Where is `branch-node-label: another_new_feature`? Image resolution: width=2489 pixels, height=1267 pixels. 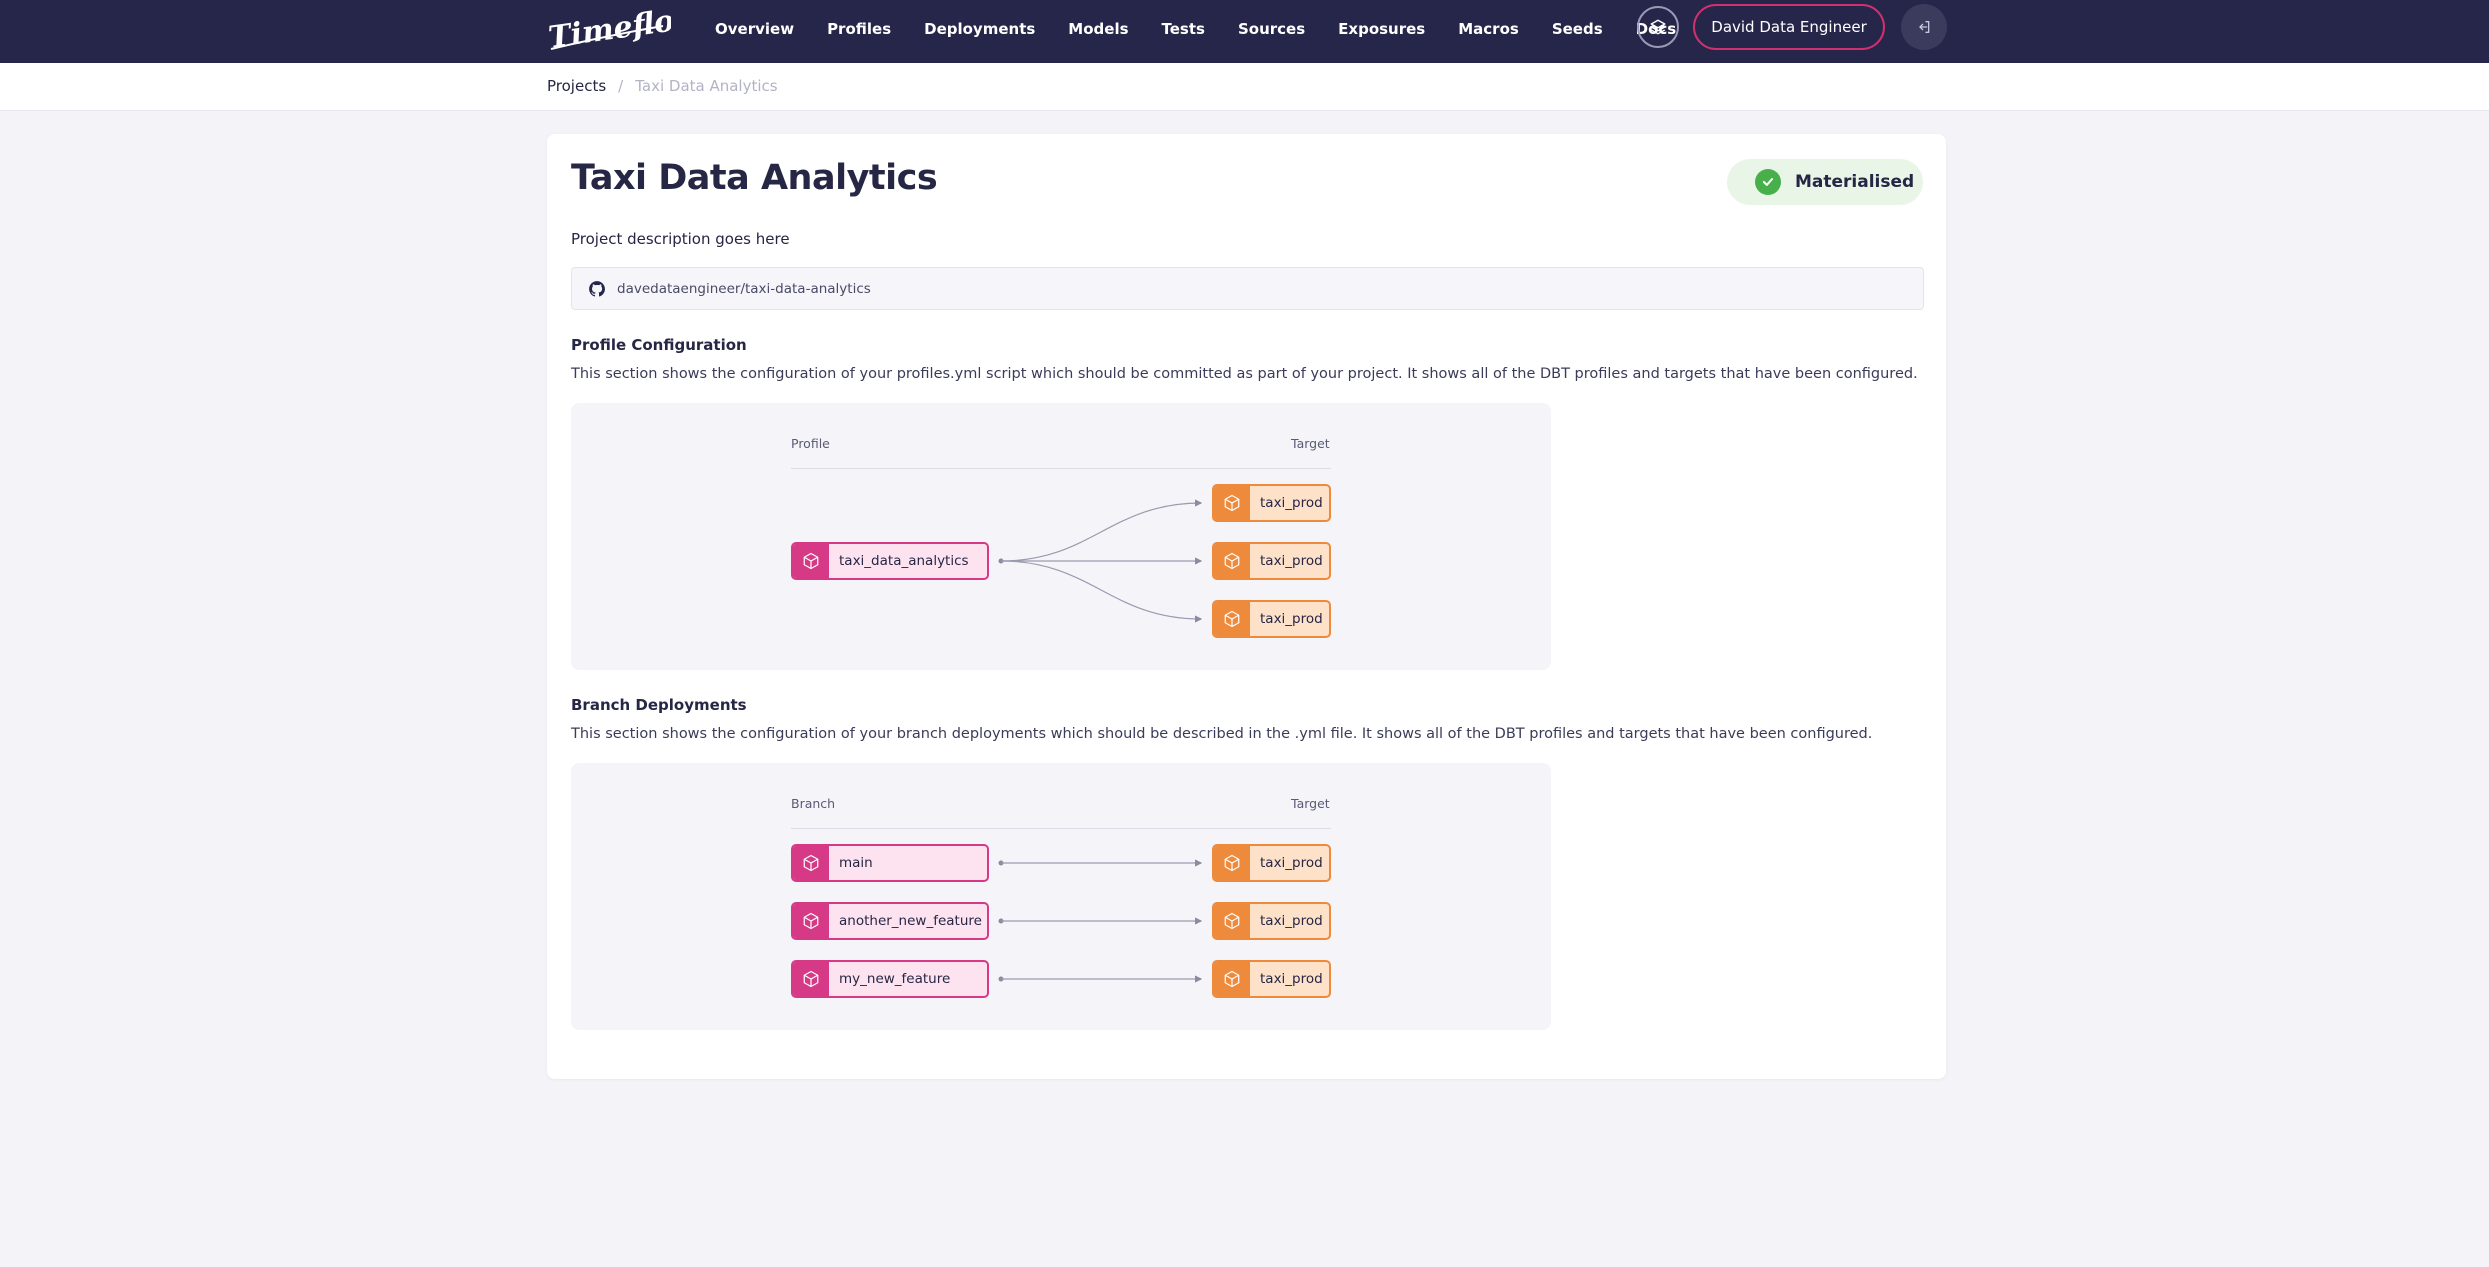 branch-node-label: another_new_feature is located at coordinates (910, 921).